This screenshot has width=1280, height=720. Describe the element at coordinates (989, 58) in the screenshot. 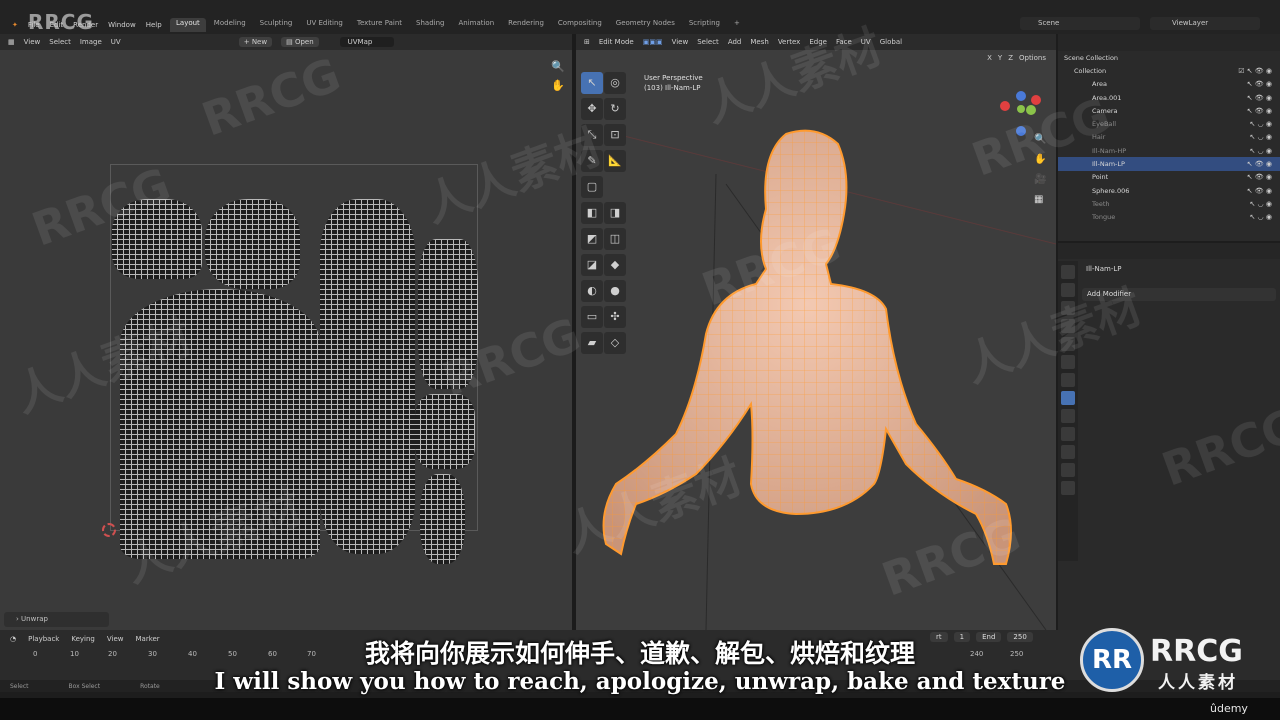

I see `axis-x-toggle: X` at that location.